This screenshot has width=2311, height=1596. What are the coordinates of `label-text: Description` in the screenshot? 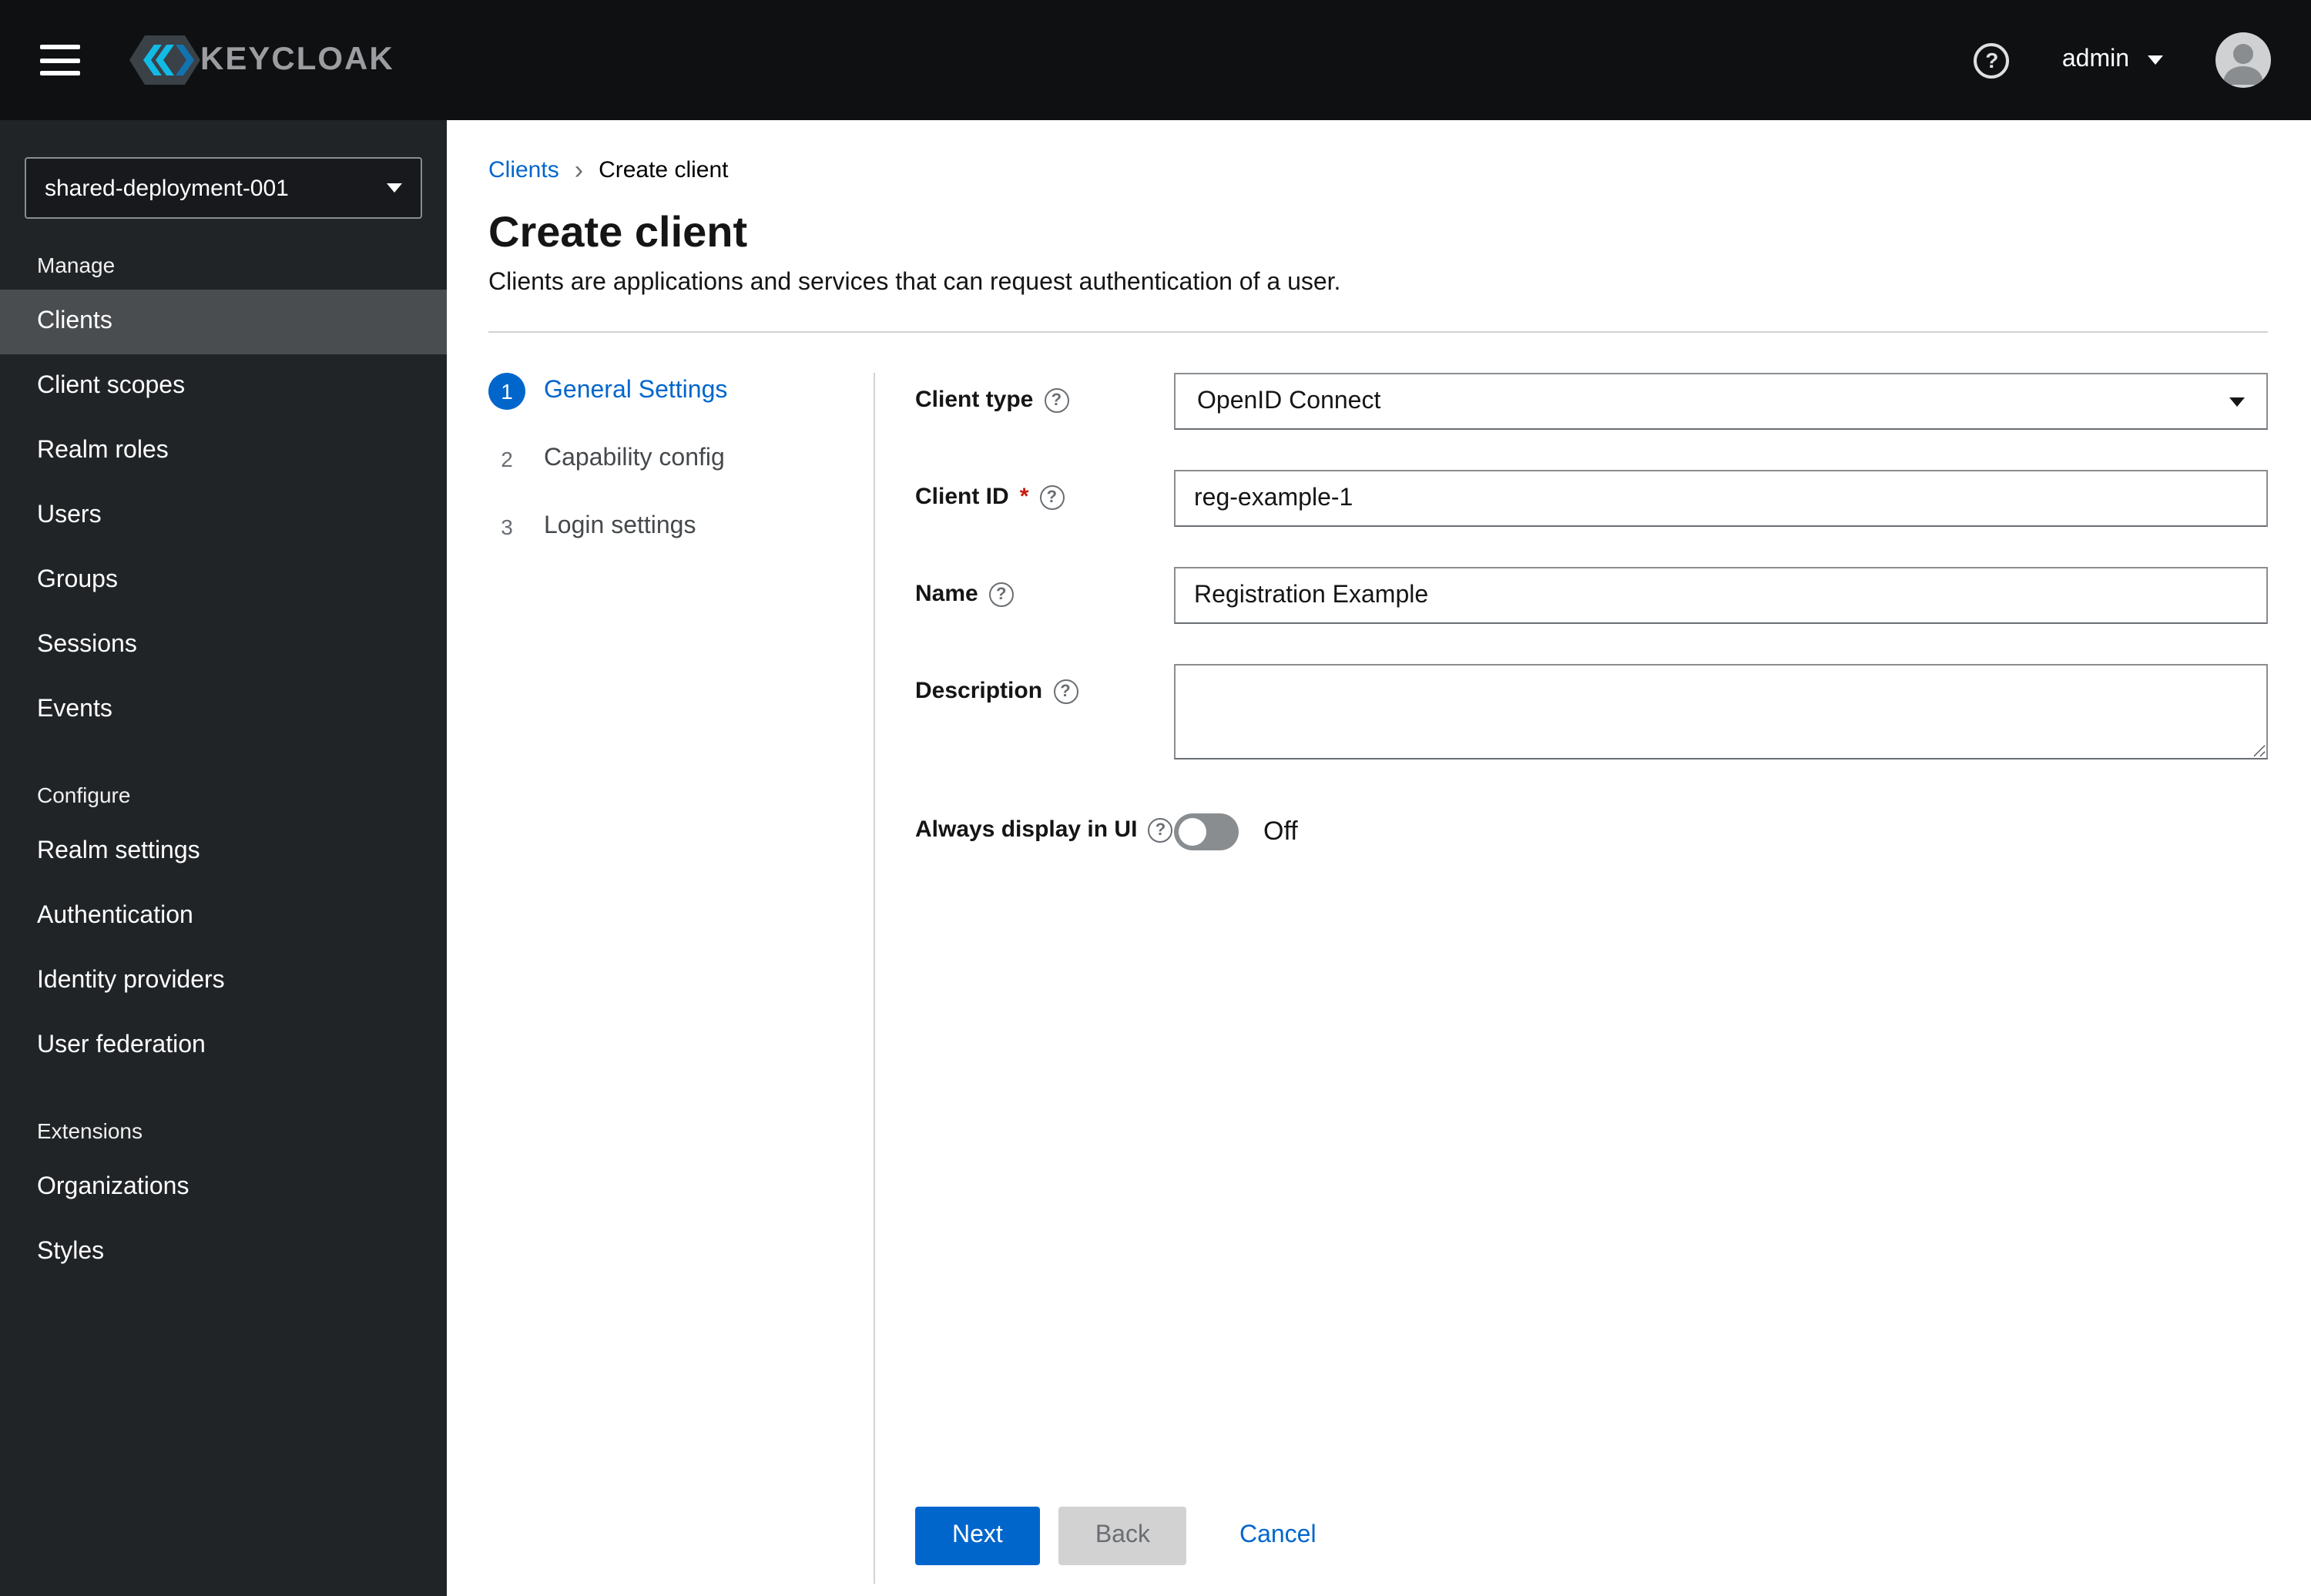 It's located at (979, 691).